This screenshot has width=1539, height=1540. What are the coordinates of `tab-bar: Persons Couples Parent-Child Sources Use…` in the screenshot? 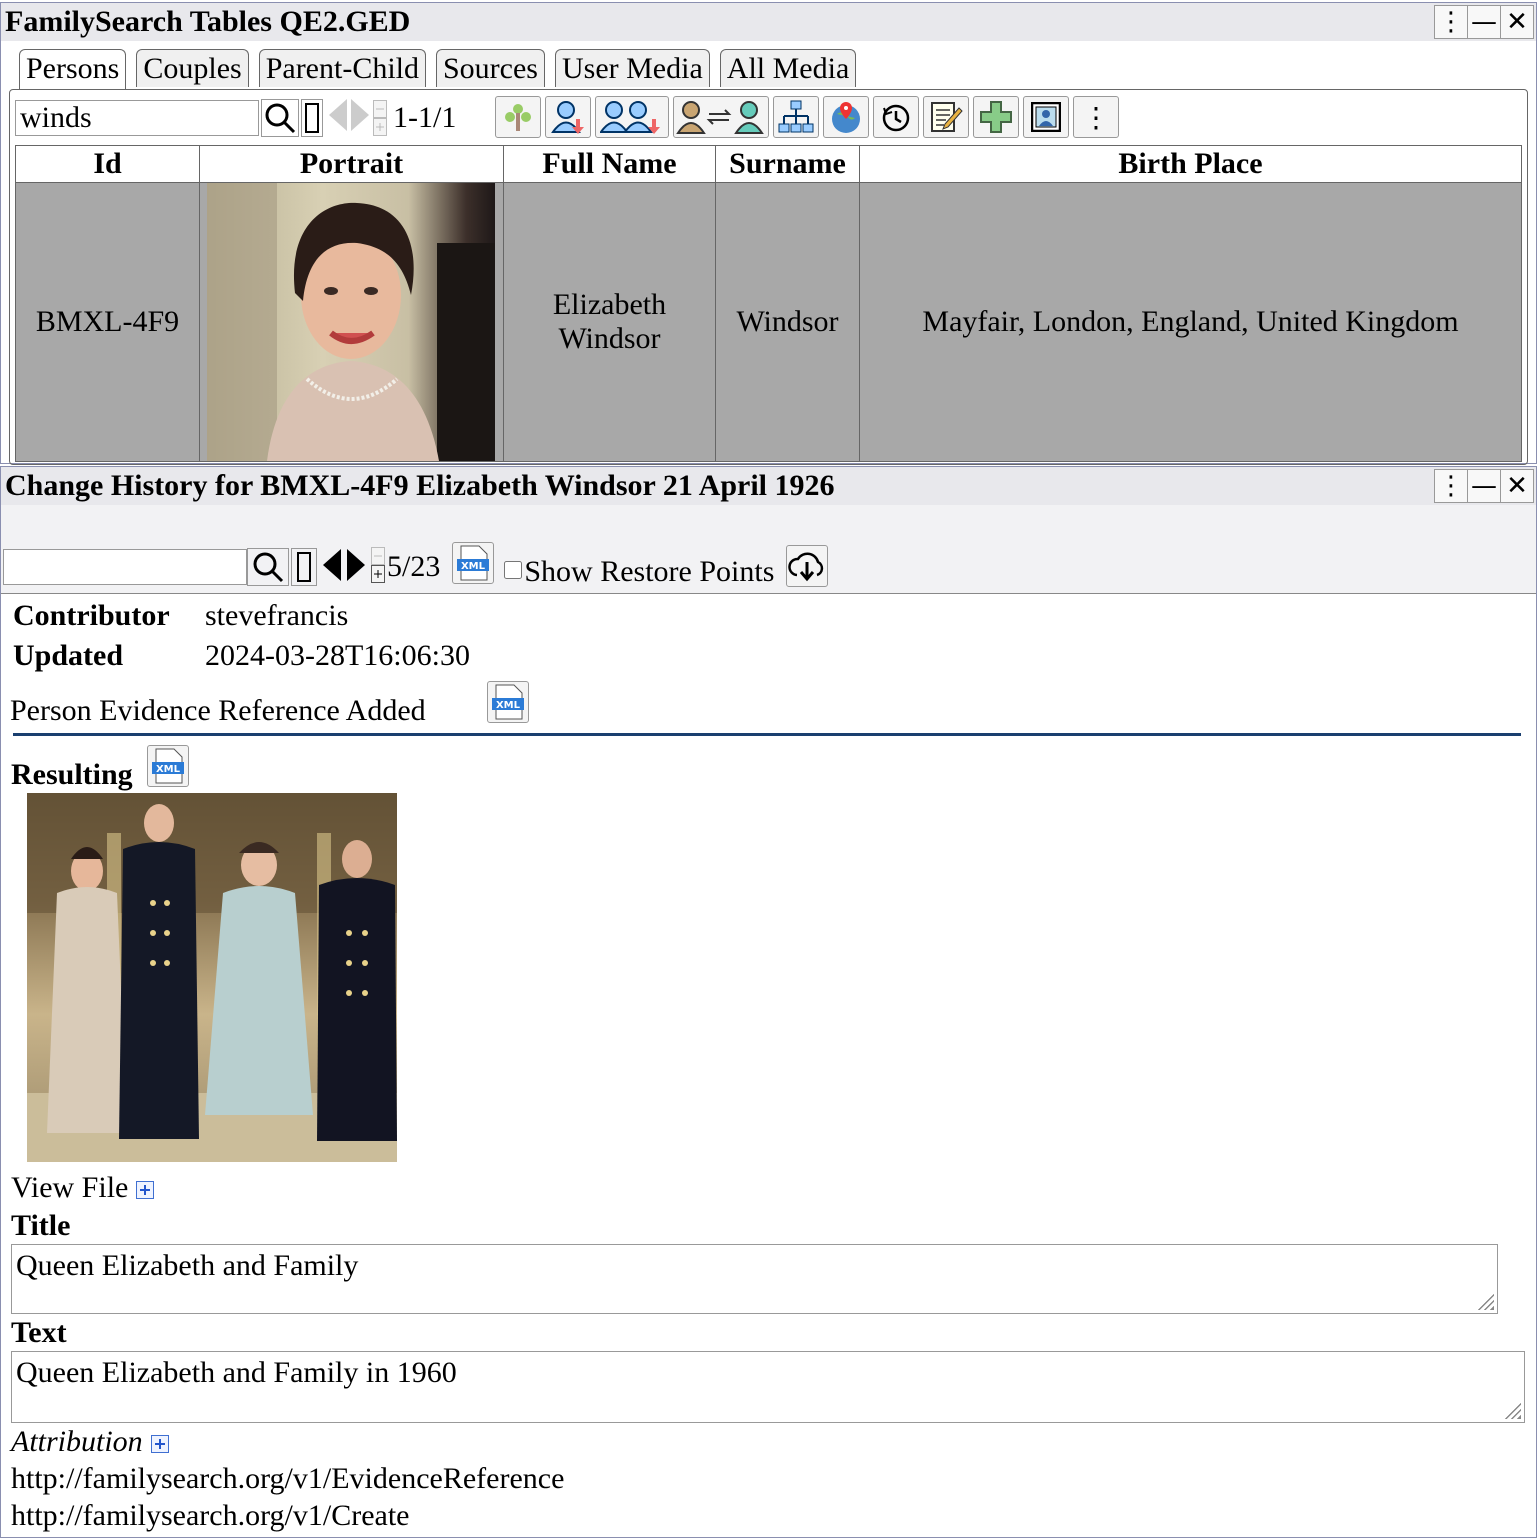 It's located at (442, 69).